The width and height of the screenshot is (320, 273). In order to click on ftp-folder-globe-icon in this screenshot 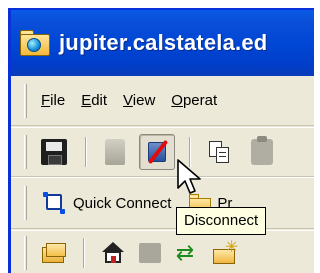, I will do `click(36, 43)`.